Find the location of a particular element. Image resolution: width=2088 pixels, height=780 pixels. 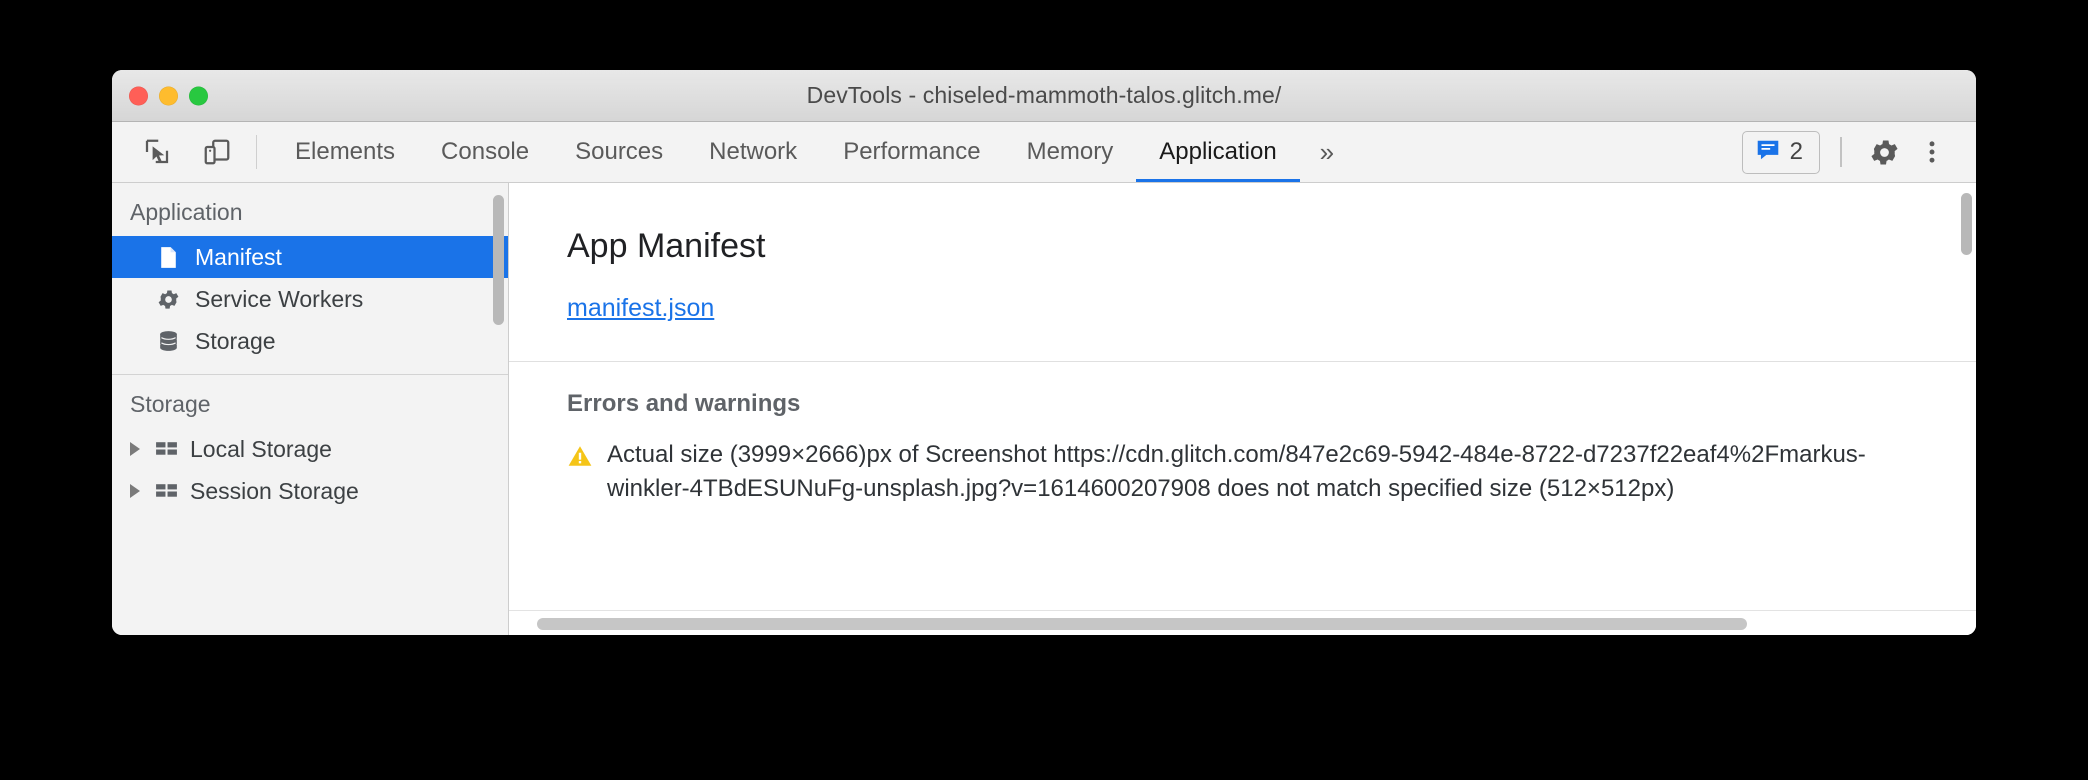

toolbar-right-divider is located at coordinates (1841, 152).